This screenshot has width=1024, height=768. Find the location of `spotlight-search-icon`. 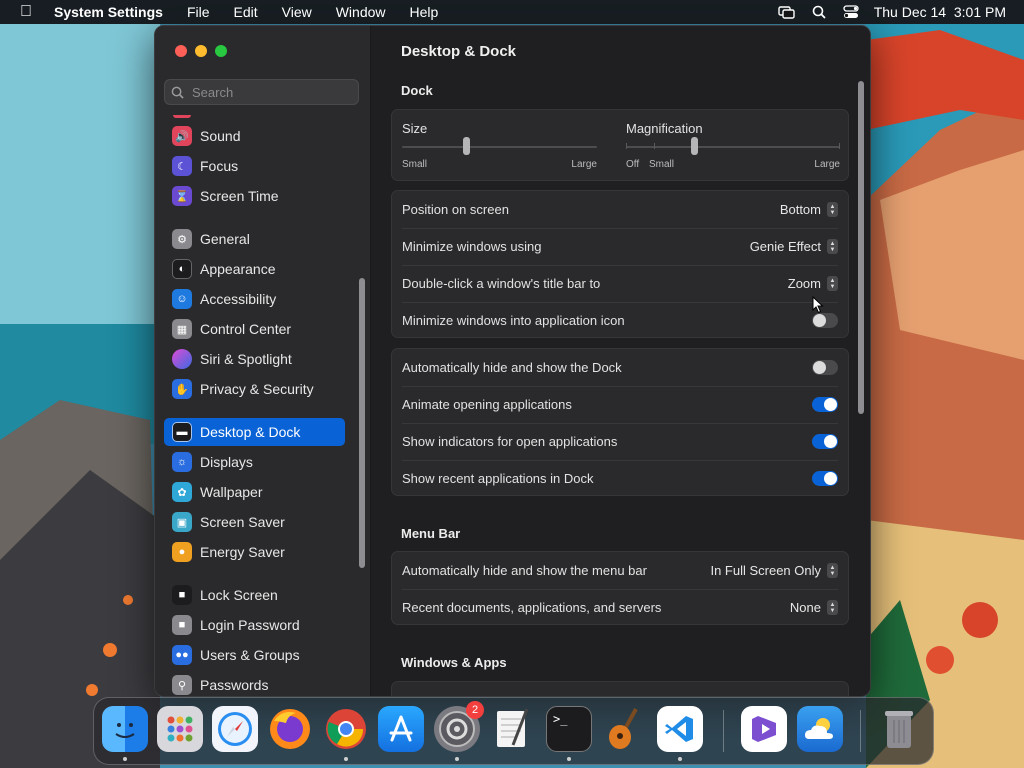

spotlight-search-icon is located at coordinates (819, 12).